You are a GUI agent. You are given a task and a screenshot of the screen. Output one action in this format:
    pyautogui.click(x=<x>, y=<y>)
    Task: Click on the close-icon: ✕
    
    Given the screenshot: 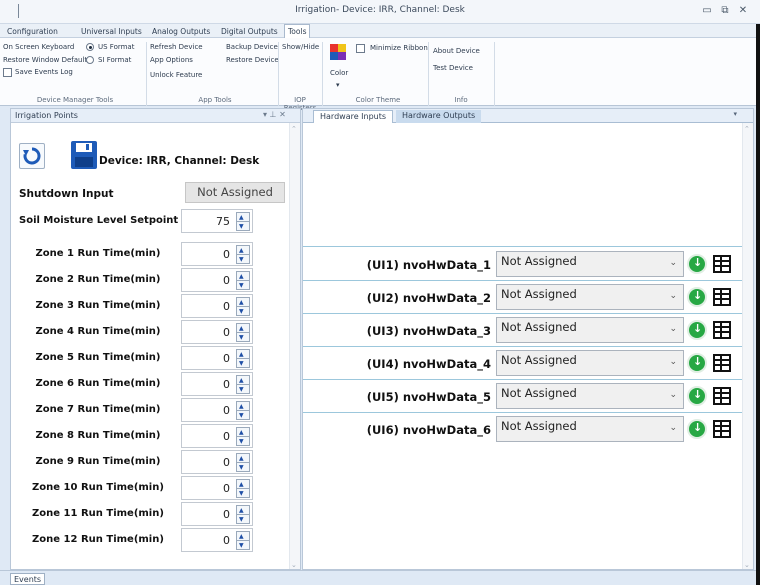 What is the action you would take?
    pyautogui.click(x=743, y=11)
    